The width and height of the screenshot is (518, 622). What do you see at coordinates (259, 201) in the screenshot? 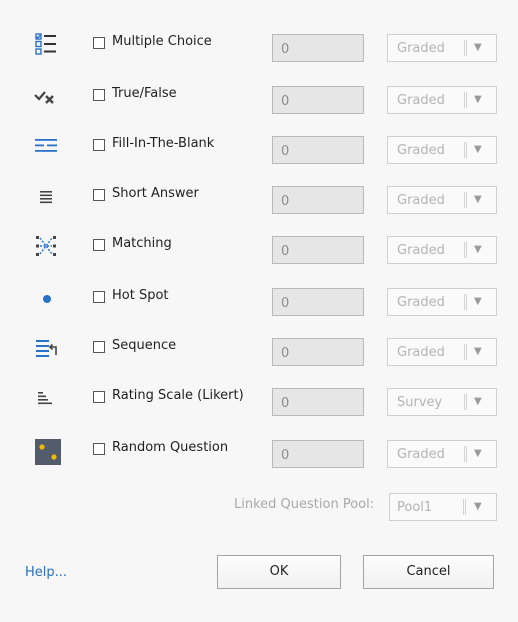
I see `question-row-short-answer: Short Answer 0 Graded ▼` at bounding box center [259, 201].